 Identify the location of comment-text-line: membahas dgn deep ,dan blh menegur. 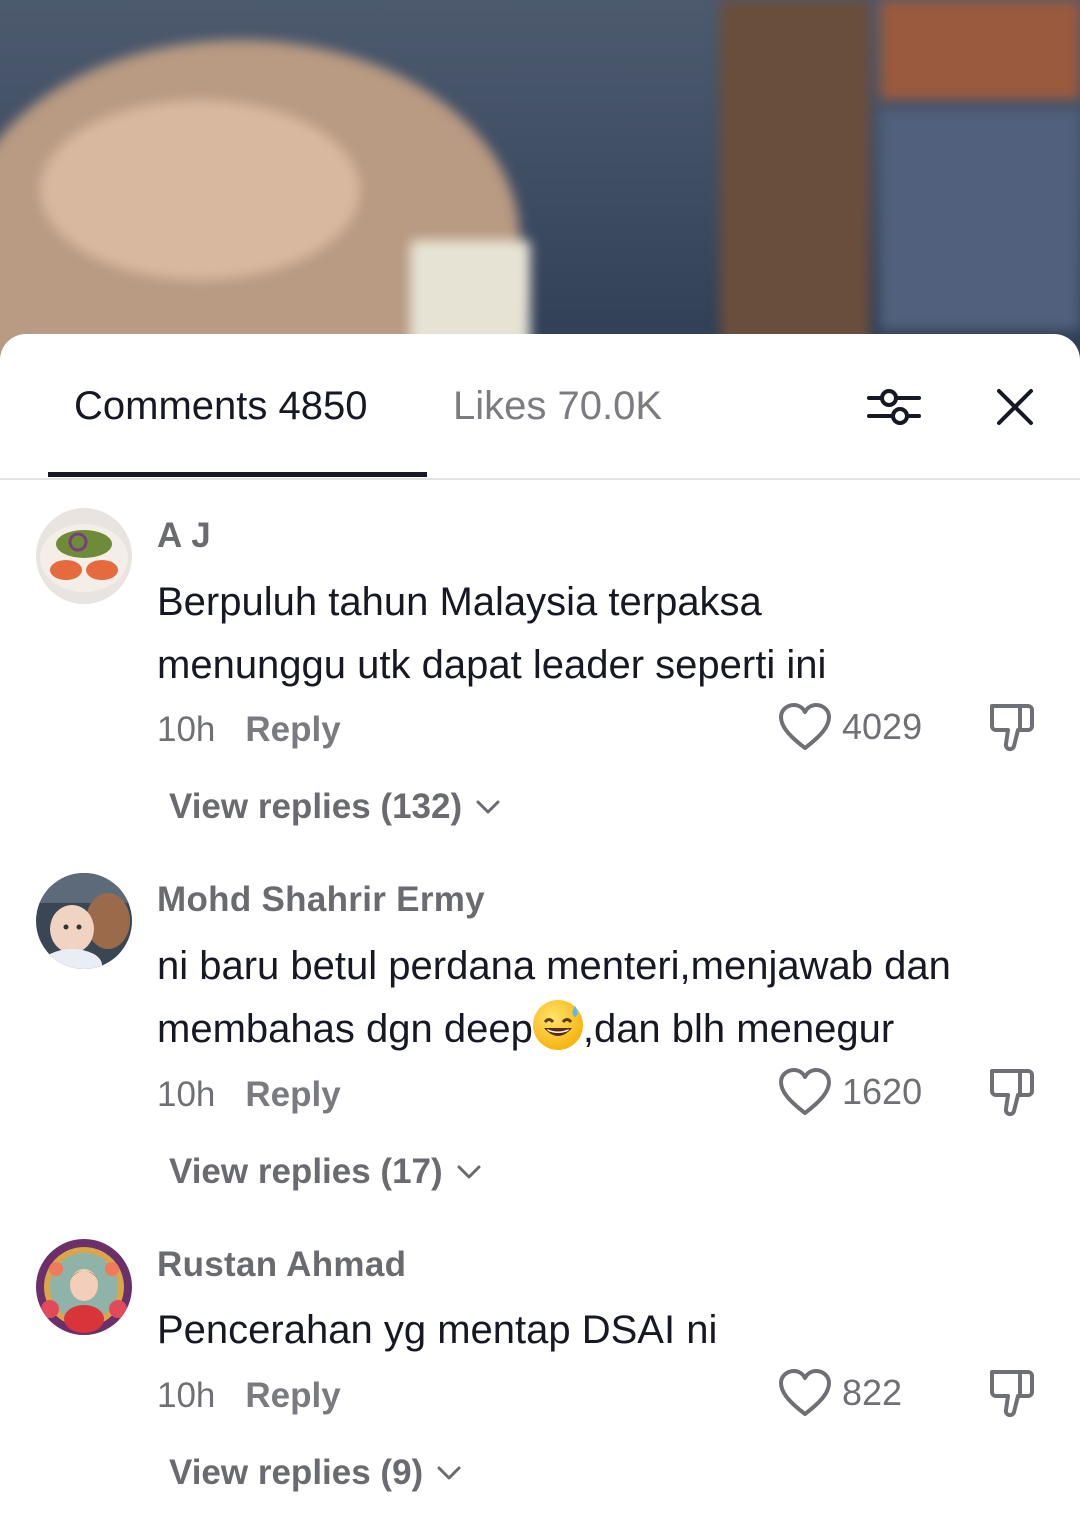
(607, 1029).